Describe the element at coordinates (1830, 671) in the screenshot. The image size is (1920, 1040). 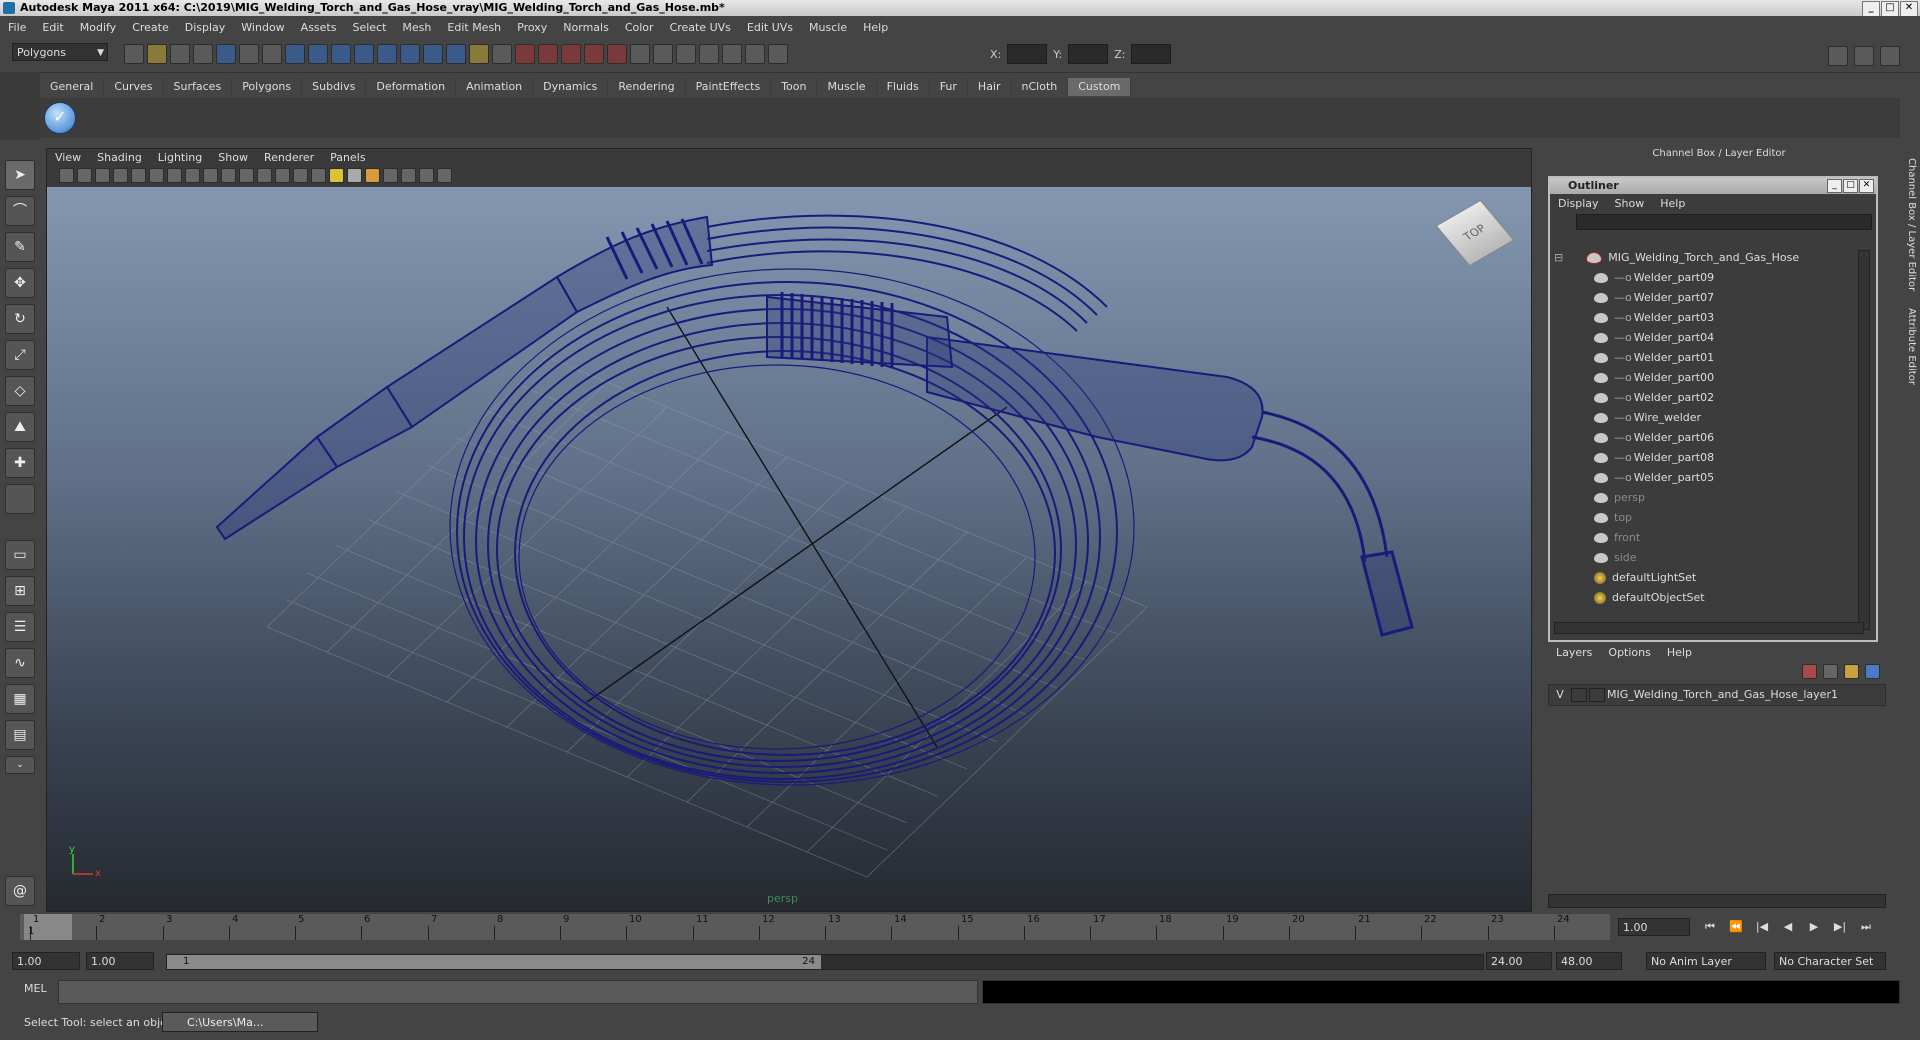
I see `new-empty-layer-icon` at that location.